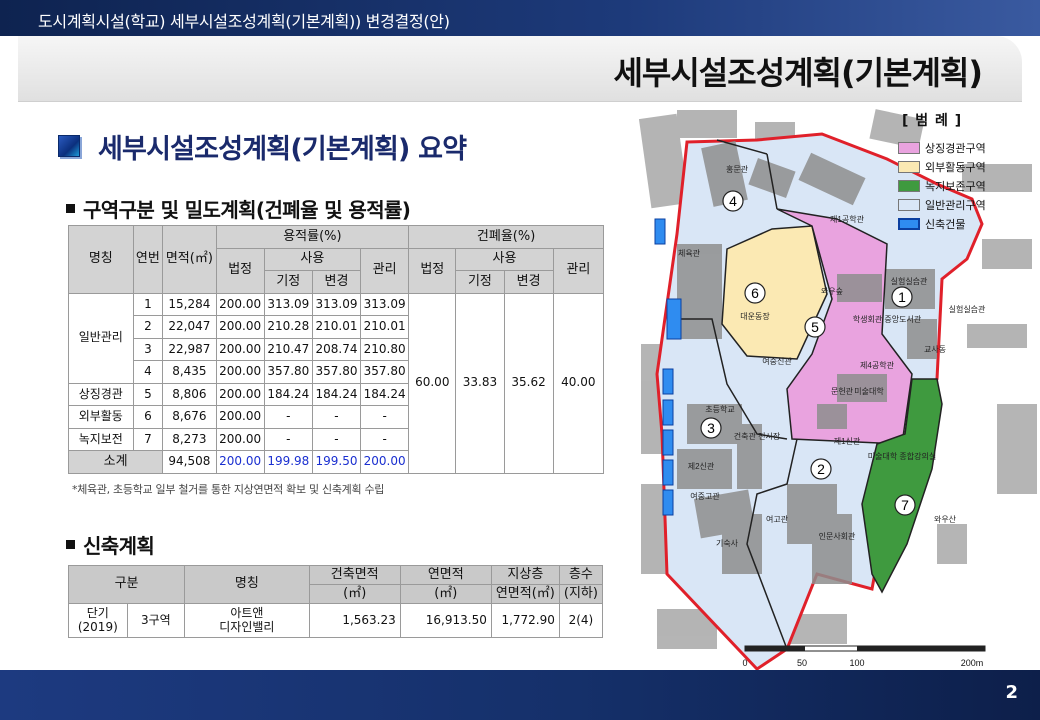 This screenshot has height=720, width=1040. What do you see at coordinates (945, 224) in the screenshot?
I see `legend-label: 신축건물` at bounding box center [945, 224].